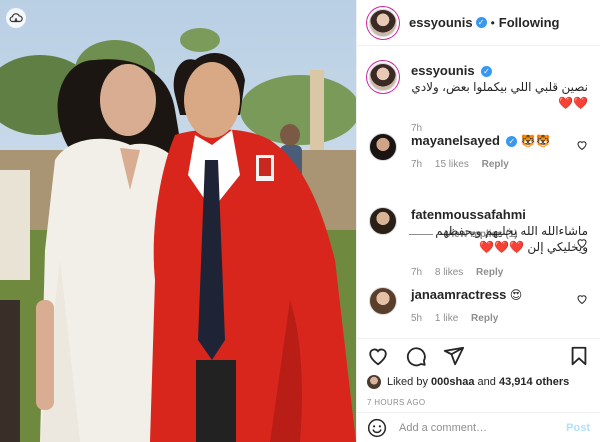 The width and height of the screenshot is (600, 442). I want to click on comment-time: 5h, so click(416, 318).